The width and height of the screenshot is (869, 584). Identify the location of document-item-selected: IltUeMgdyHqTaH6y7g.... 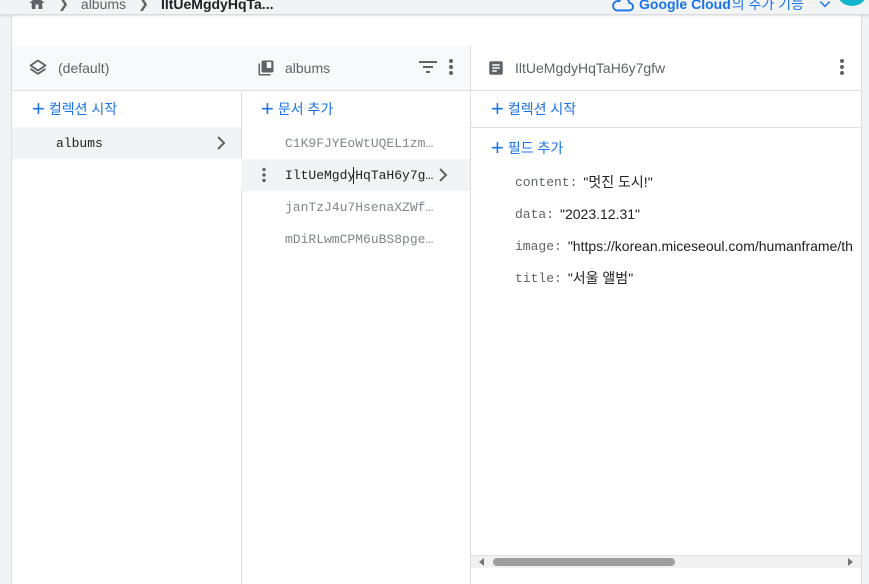
(355, 175).